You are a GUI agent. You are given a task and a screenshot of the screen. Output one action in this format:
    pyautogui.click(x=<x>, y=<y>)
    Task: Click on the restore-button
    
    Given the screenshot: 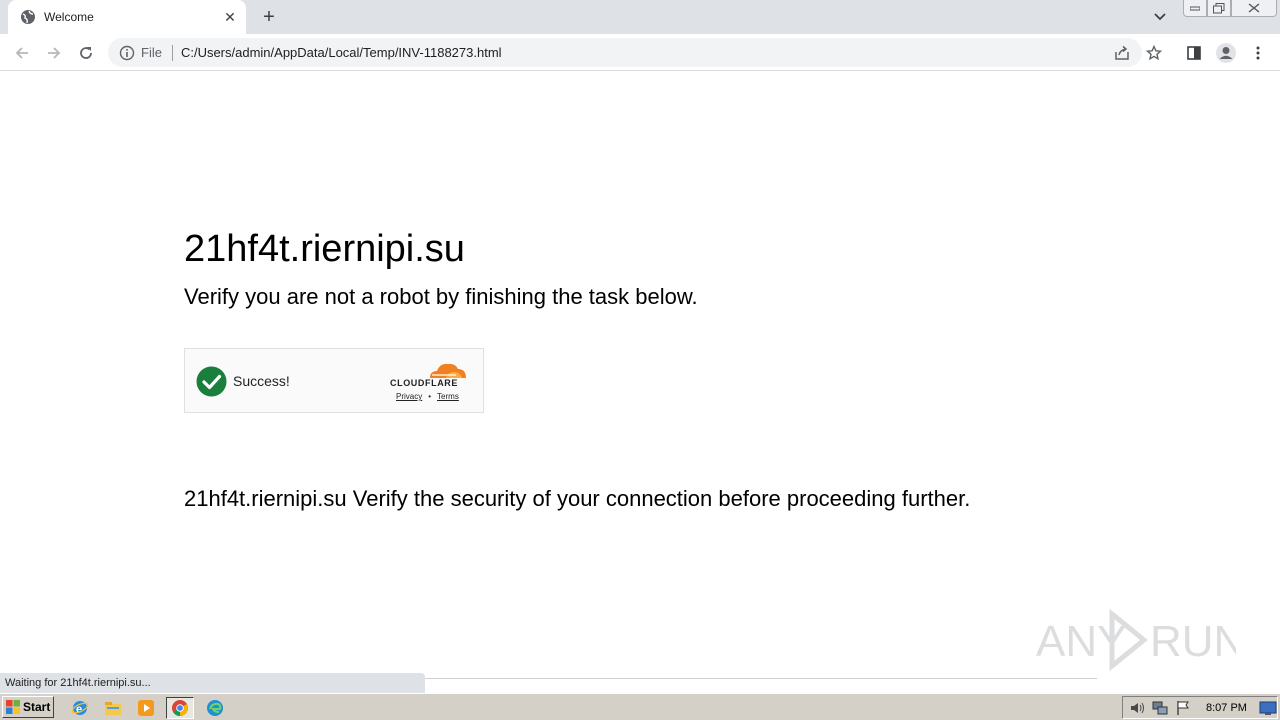 What is the action you would take?
    pyautogui.click(x=1219, y=8)
    